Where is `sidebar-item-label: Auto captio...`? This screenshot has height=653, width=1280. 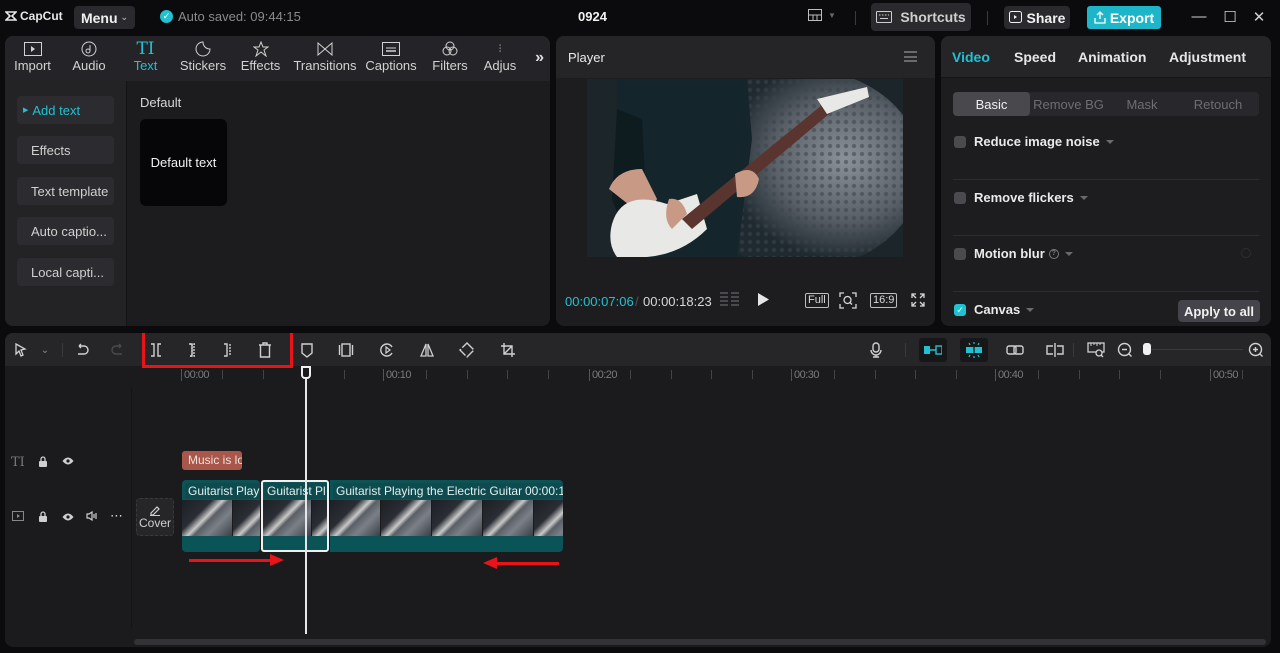 sidebar-item-label: Auto captio... is located at coordinates (69, 231).